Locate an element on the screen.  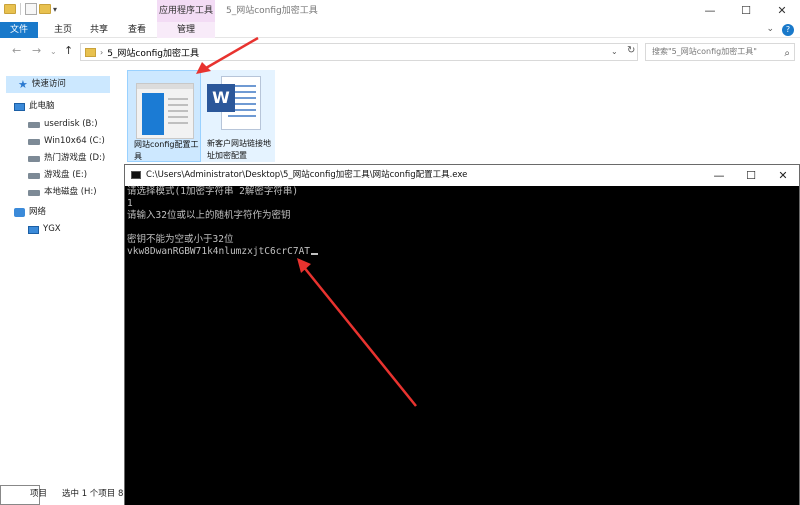
console-input-line: vkw8DwanRGBW71k4nlumzxjtC6crC7AT is located at coordinates (462, 252).